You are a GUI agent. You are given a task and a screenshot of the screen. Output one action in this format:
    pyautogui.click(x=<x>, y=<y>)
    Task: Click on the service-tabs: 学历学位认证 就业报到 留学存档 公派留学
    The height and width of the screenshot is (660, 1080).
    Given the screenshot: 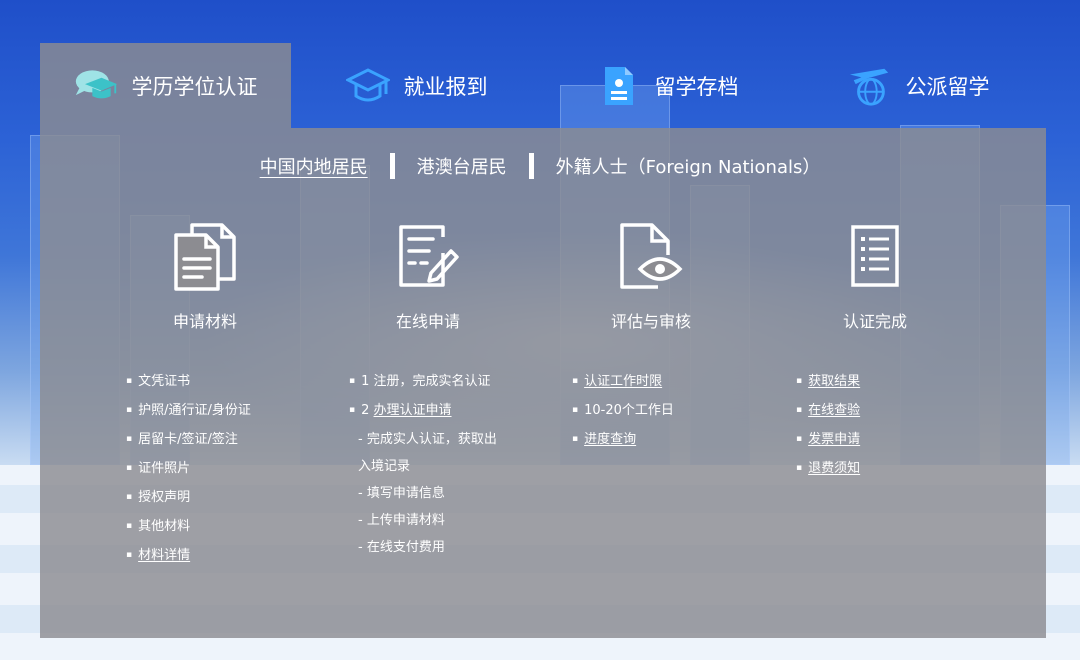 What is the action you would take?
    pyautogui.click(x=543, y=85)
    